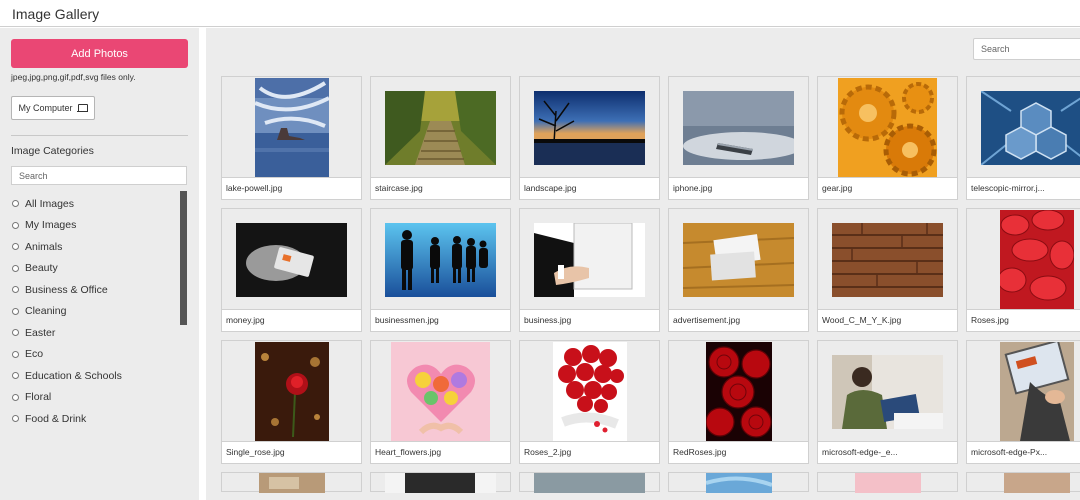  What do you see at coordinates (738, 391) in the screenshot?
I see `redroses-photo` at bounding box center [738, 391].